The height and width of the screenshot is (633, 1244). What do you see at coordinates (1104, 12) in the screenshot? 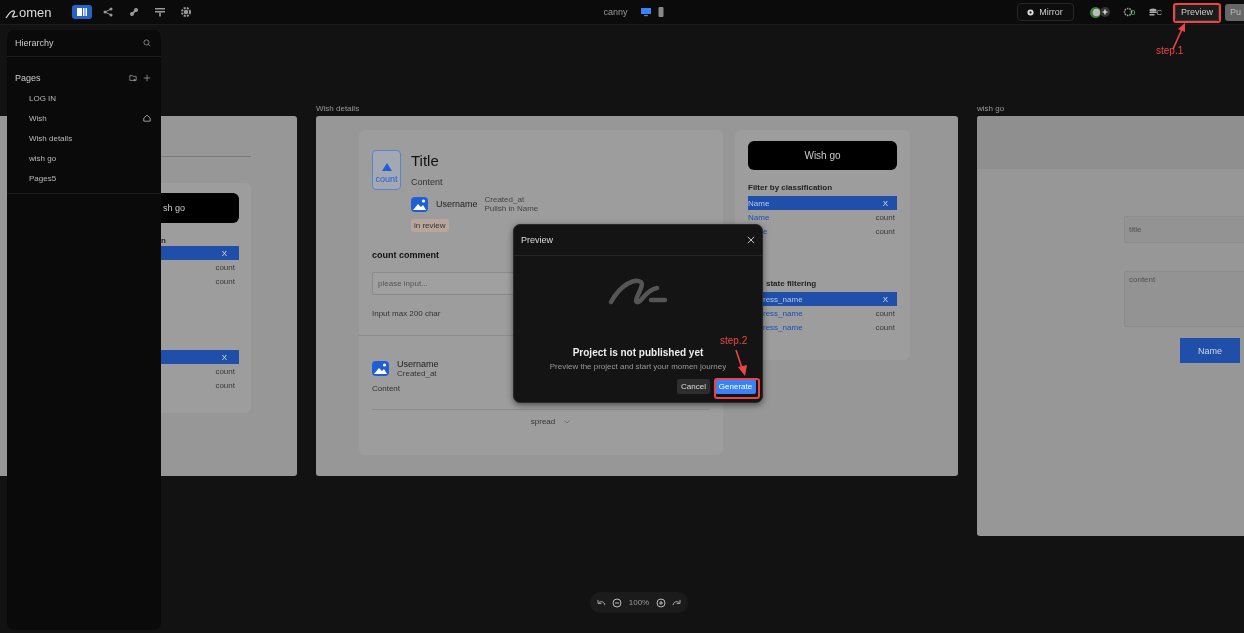
I see `add-member-icon` at bounding box center [1104, 12].